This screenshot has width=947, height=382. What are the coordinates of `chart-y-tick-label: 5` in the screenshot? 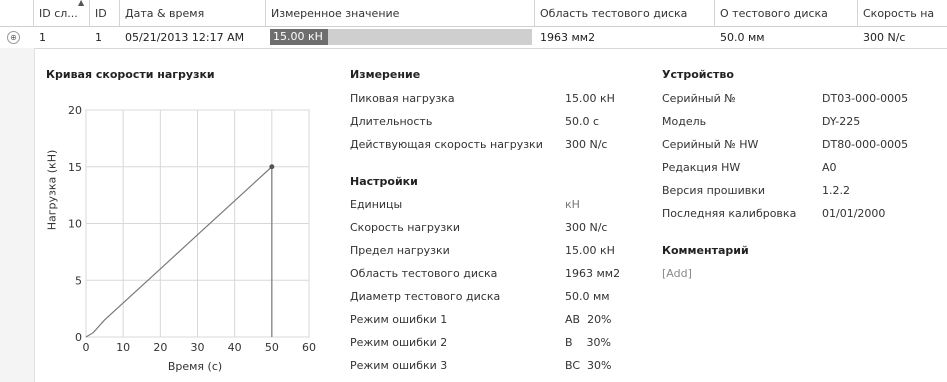 It's located at (78, 280).